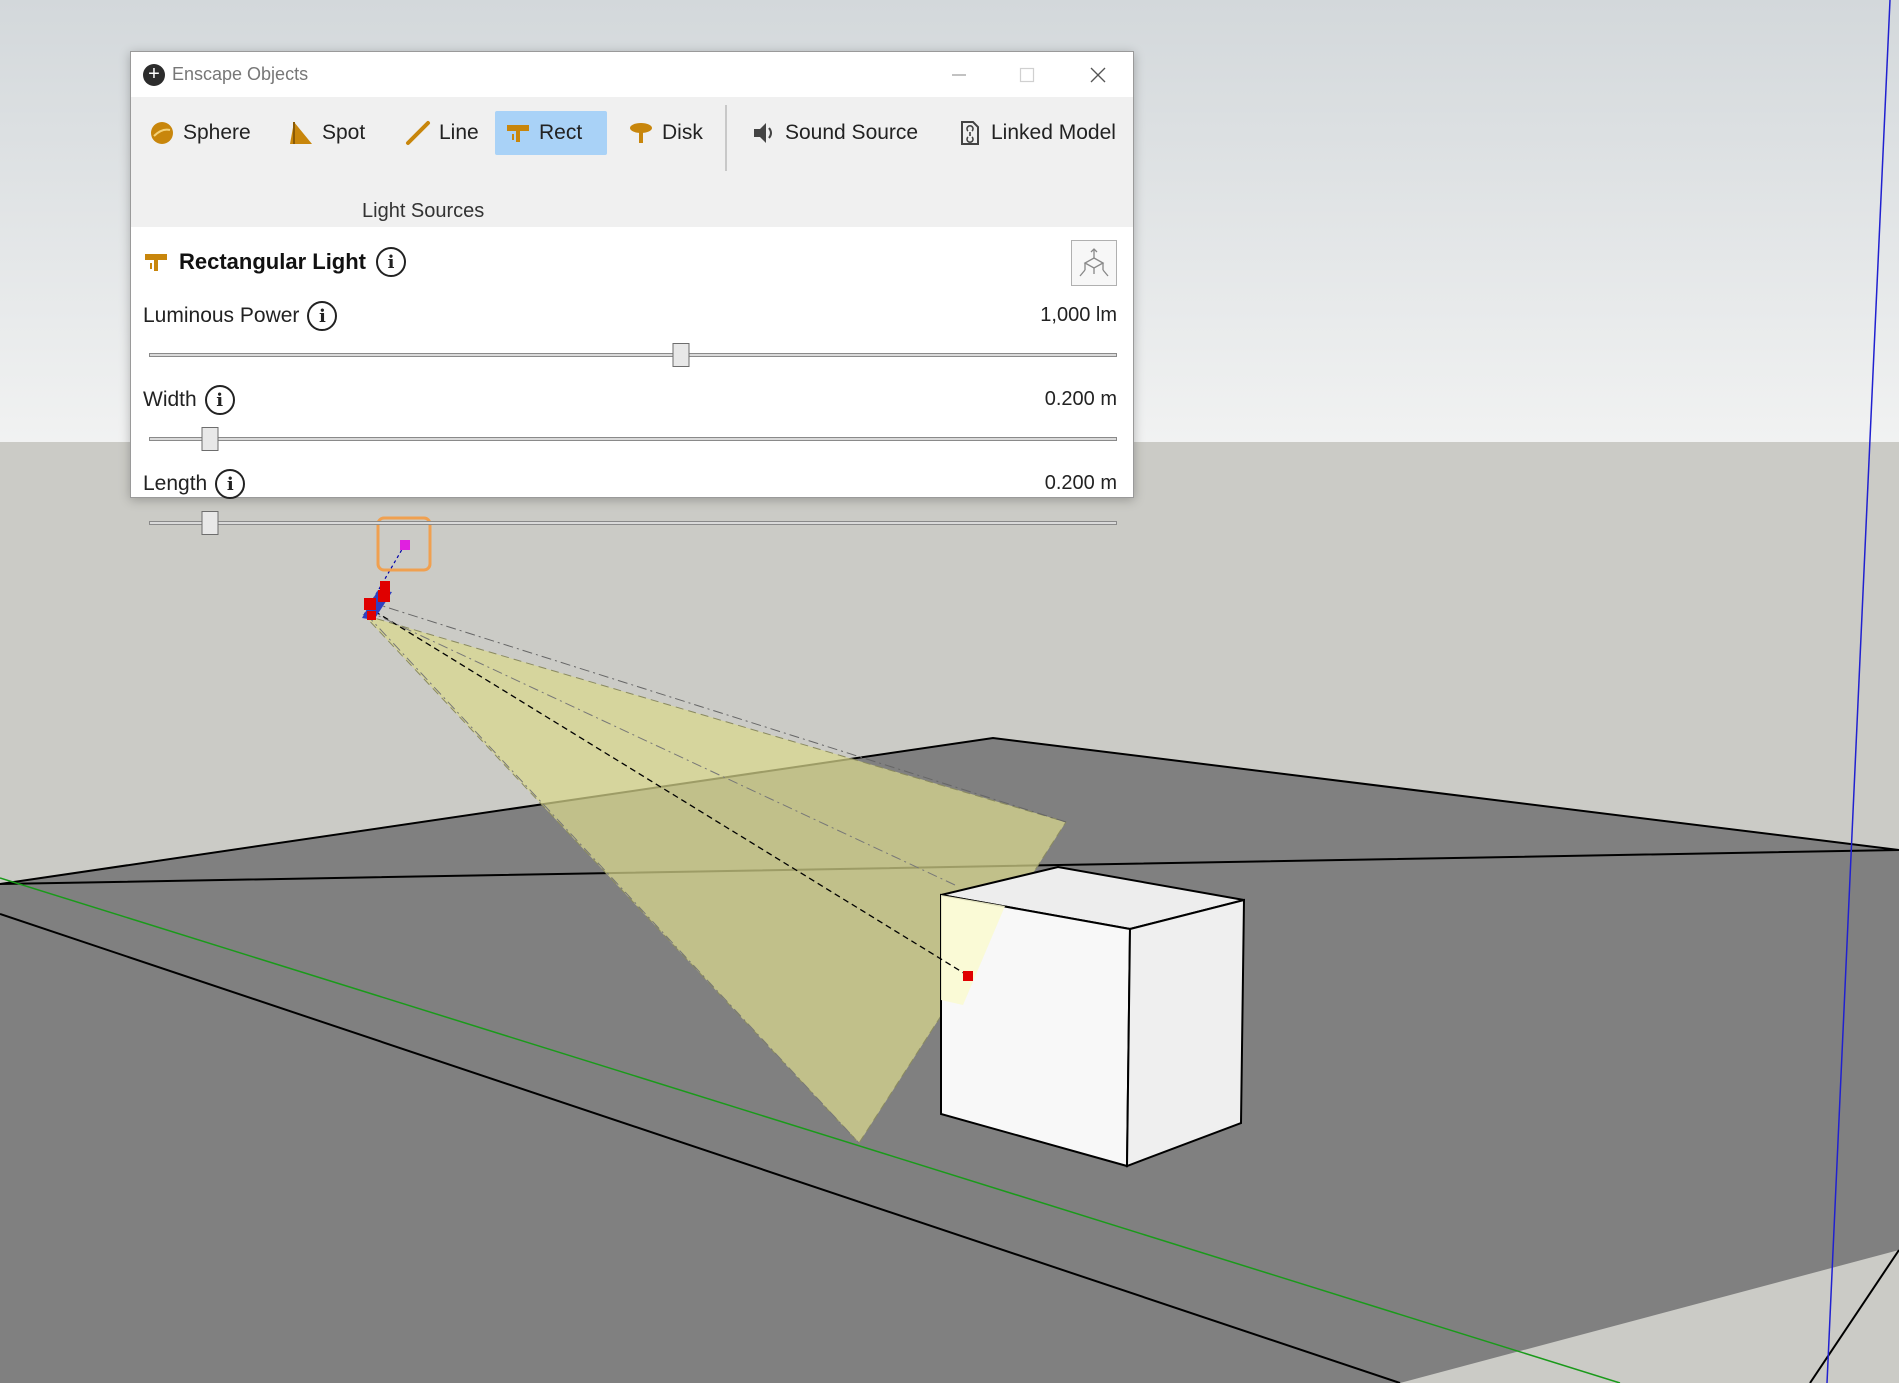  What do you see at coordinates (1081, 399) in the screenshot?
I see `width-value: 0.200 m` at bounding box center [1081, 399].